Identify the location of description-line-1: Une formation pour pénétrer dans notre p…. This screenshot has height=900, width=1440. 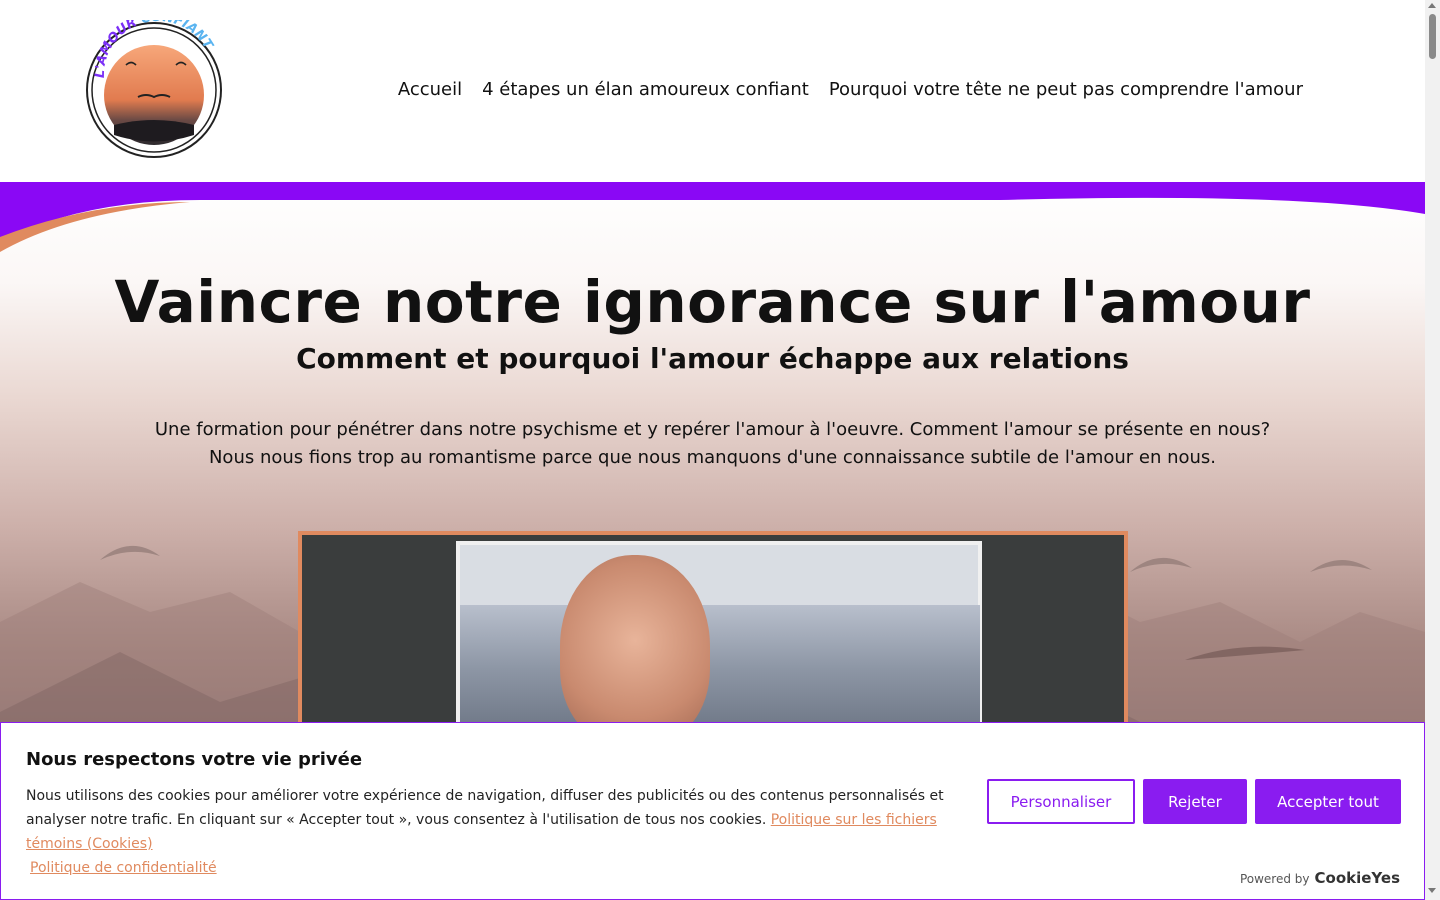
(712, 429).